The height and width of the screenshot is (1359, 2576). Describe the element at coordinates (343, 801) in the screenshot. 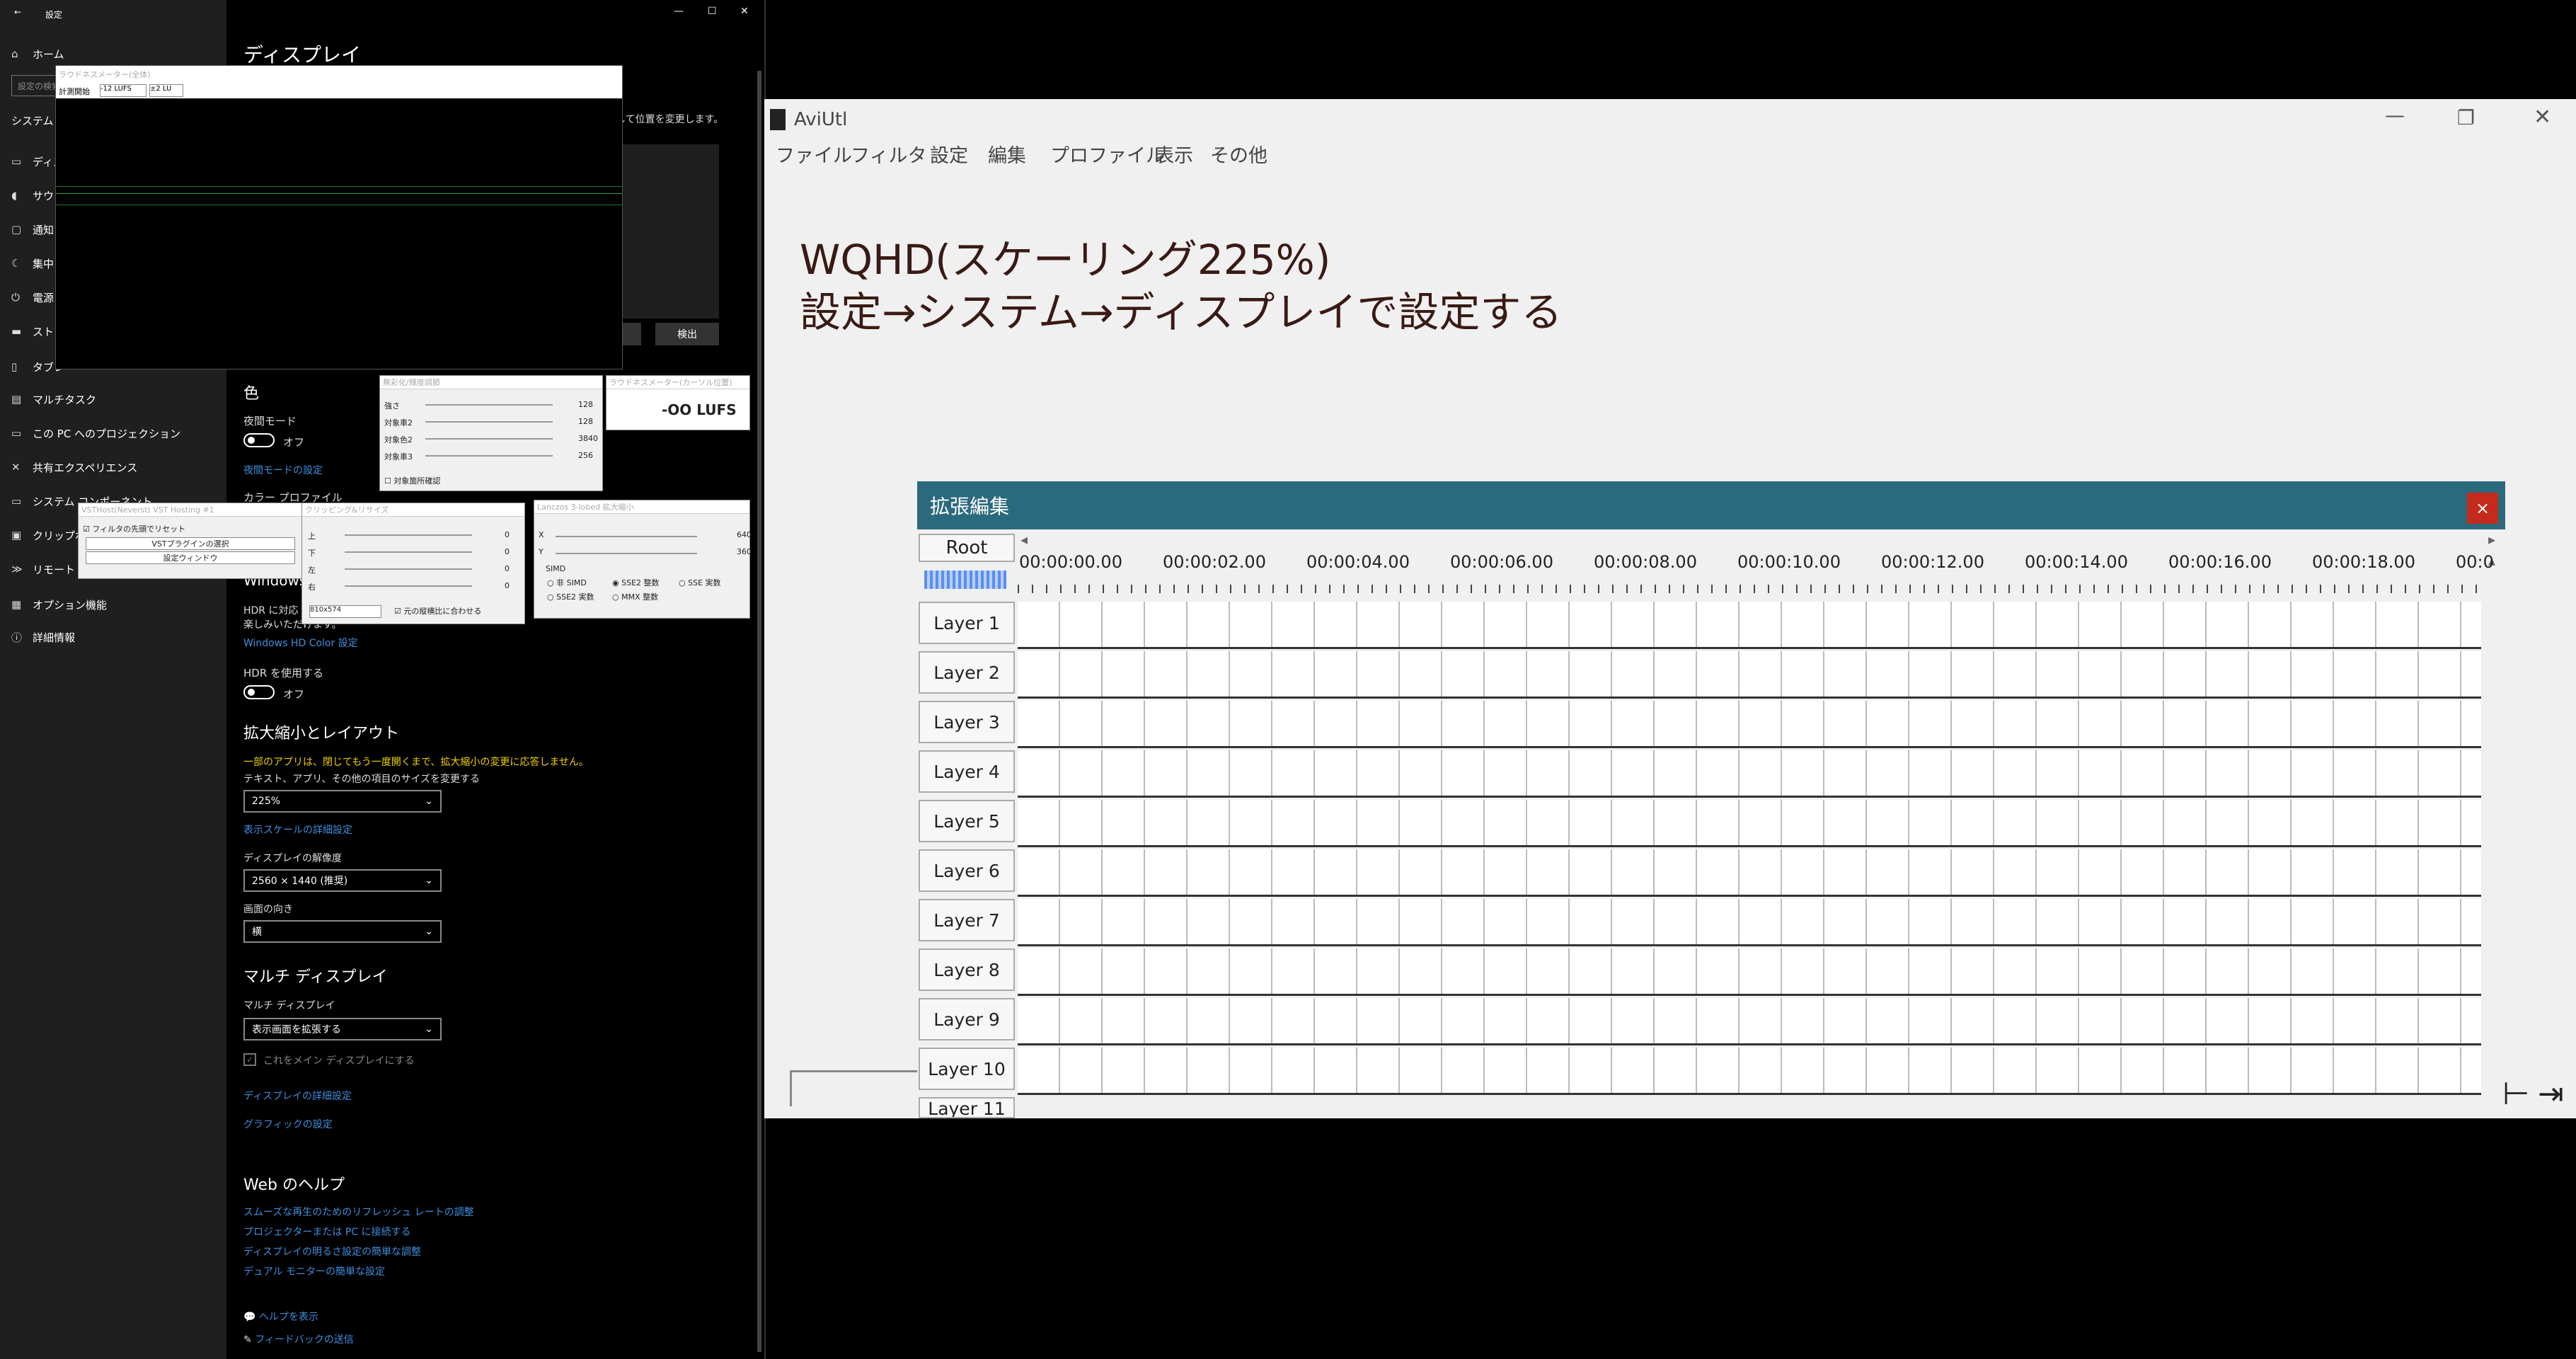

I see `scale-dropdown: 225% ⌄` at that location.